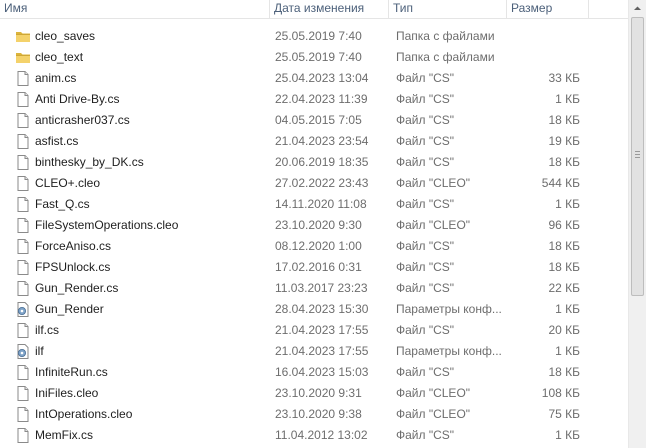  Describe the element at coordinates (318, 414) in the screenshot. I see `file-date: 23.10.2020 9:38` at that location.